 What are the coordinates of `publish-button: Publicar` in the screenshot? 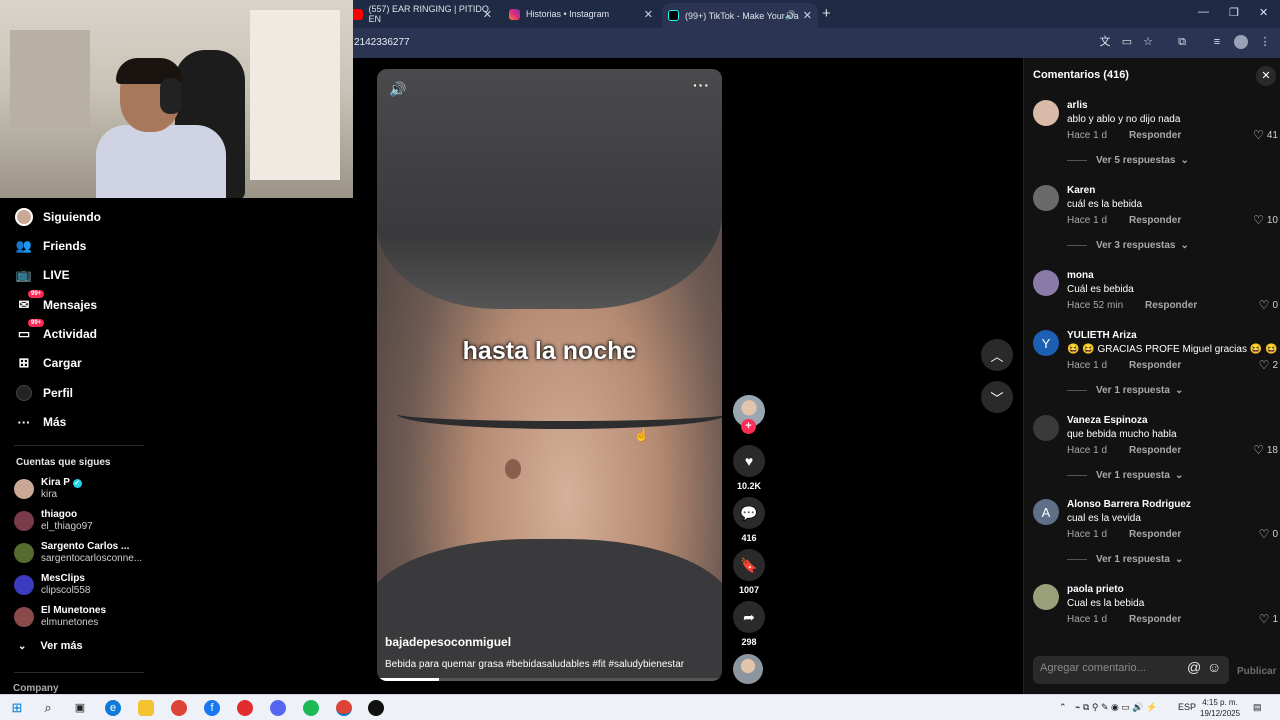 It's located at (1256, 671).